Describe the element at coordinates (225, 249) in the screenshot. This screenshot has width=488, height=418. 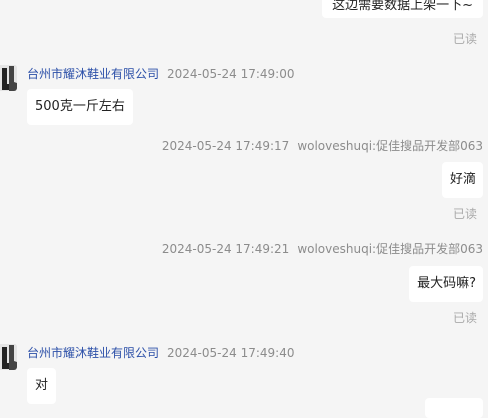
I see `message-time: 2024-05-24 17:49:21` at that location.